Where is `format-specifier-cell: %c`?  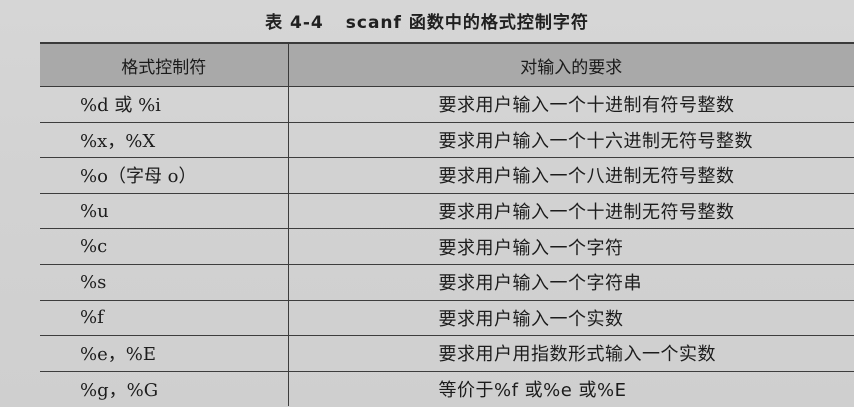 format-specifier-cell: %c is located at coordinates (164, 246).